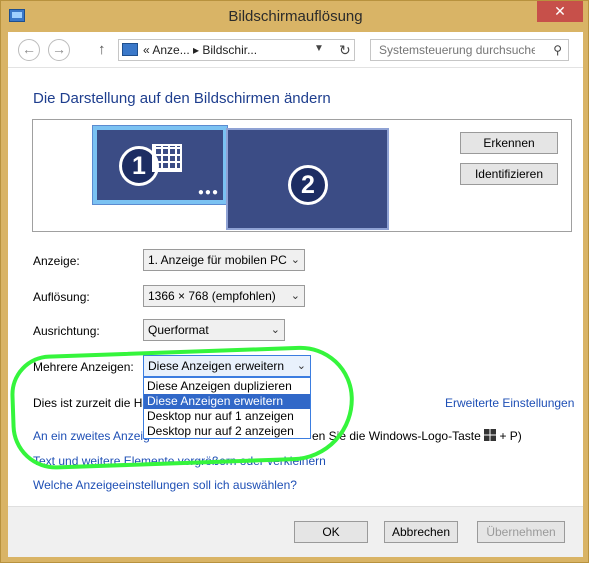  I want to click on refresh-icon: ↻, so click(345, 50).